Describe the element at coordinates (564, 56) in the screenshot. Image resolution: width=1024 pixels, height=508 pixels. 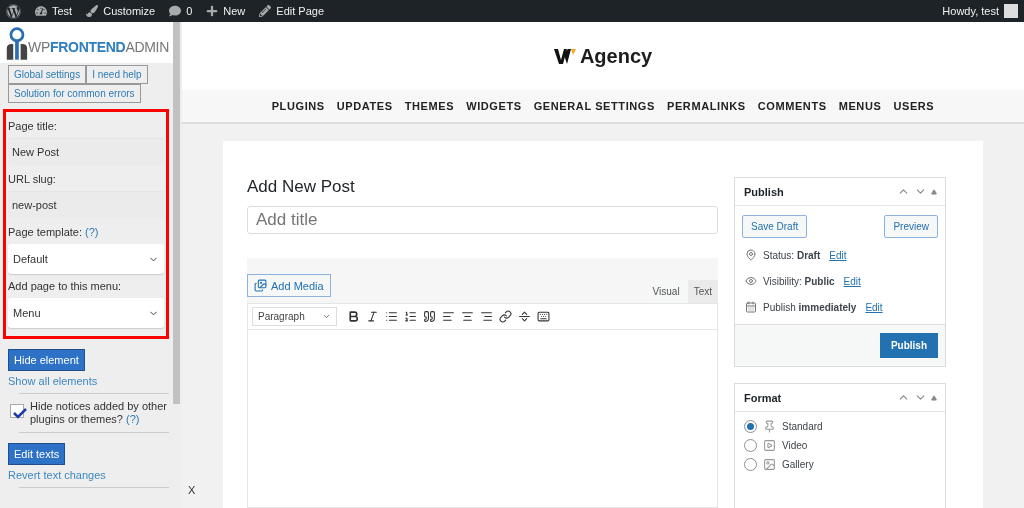
I see `brand-logo-icon` at that location.